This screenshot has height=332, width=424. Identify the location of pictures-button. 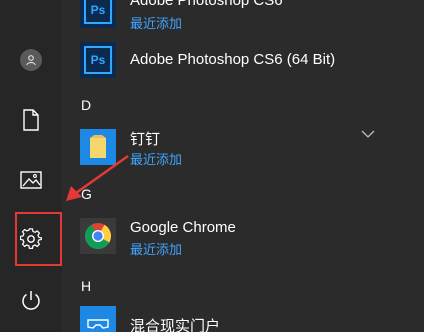
(31, 180).